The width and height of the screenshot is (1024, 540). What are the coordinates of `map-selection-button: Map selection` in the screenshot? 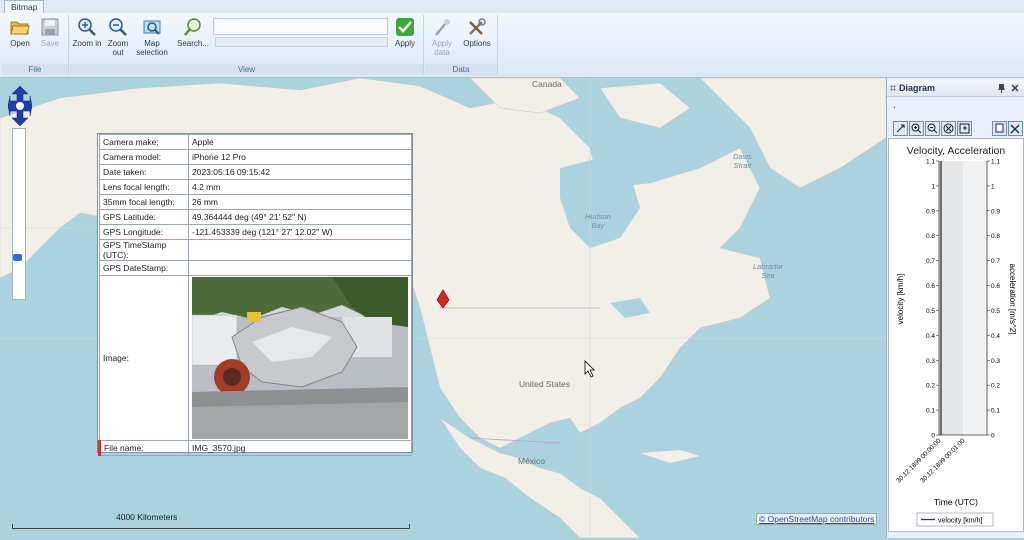 It's located at (152, 37).